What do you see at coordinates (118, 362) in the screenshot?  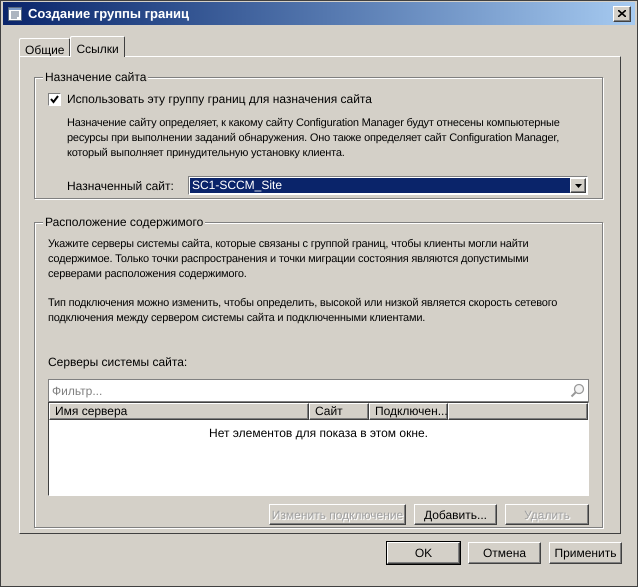 I see `field-label: Серверы системы сайта:` at bounding box center [118, 362].